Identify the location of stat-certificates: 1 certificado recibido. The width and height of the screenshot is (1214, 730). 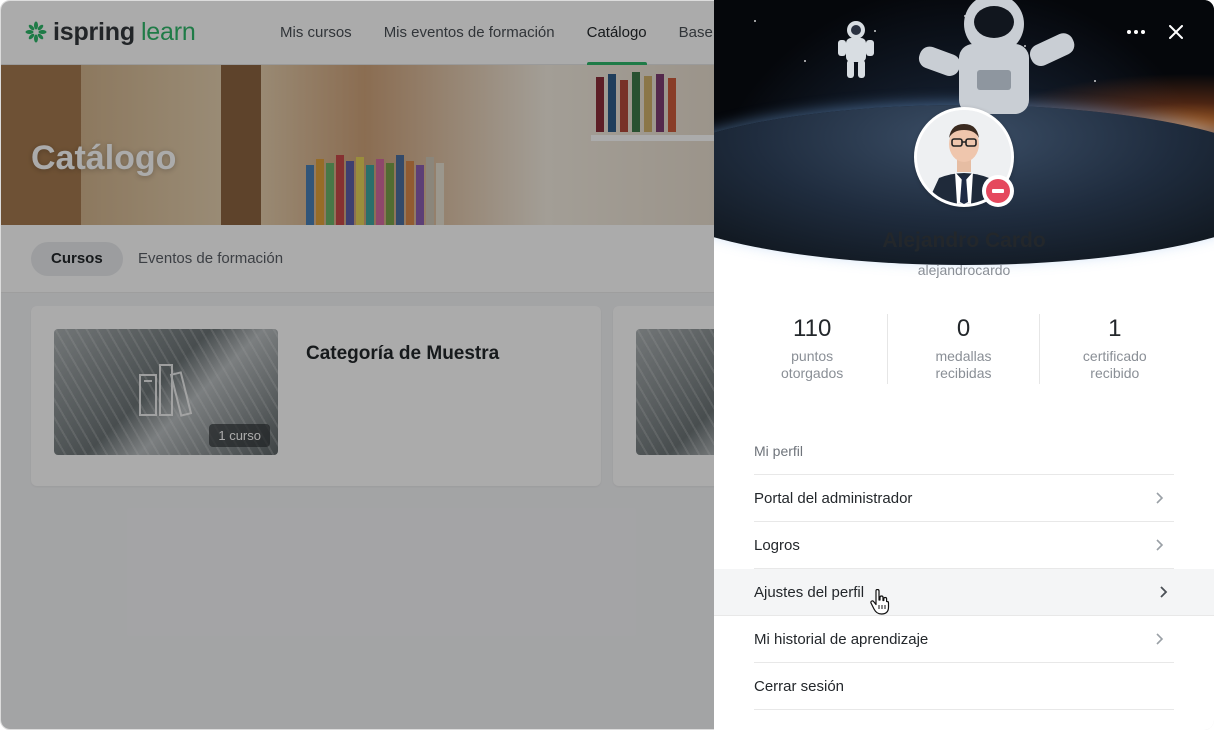
(1115, 349).